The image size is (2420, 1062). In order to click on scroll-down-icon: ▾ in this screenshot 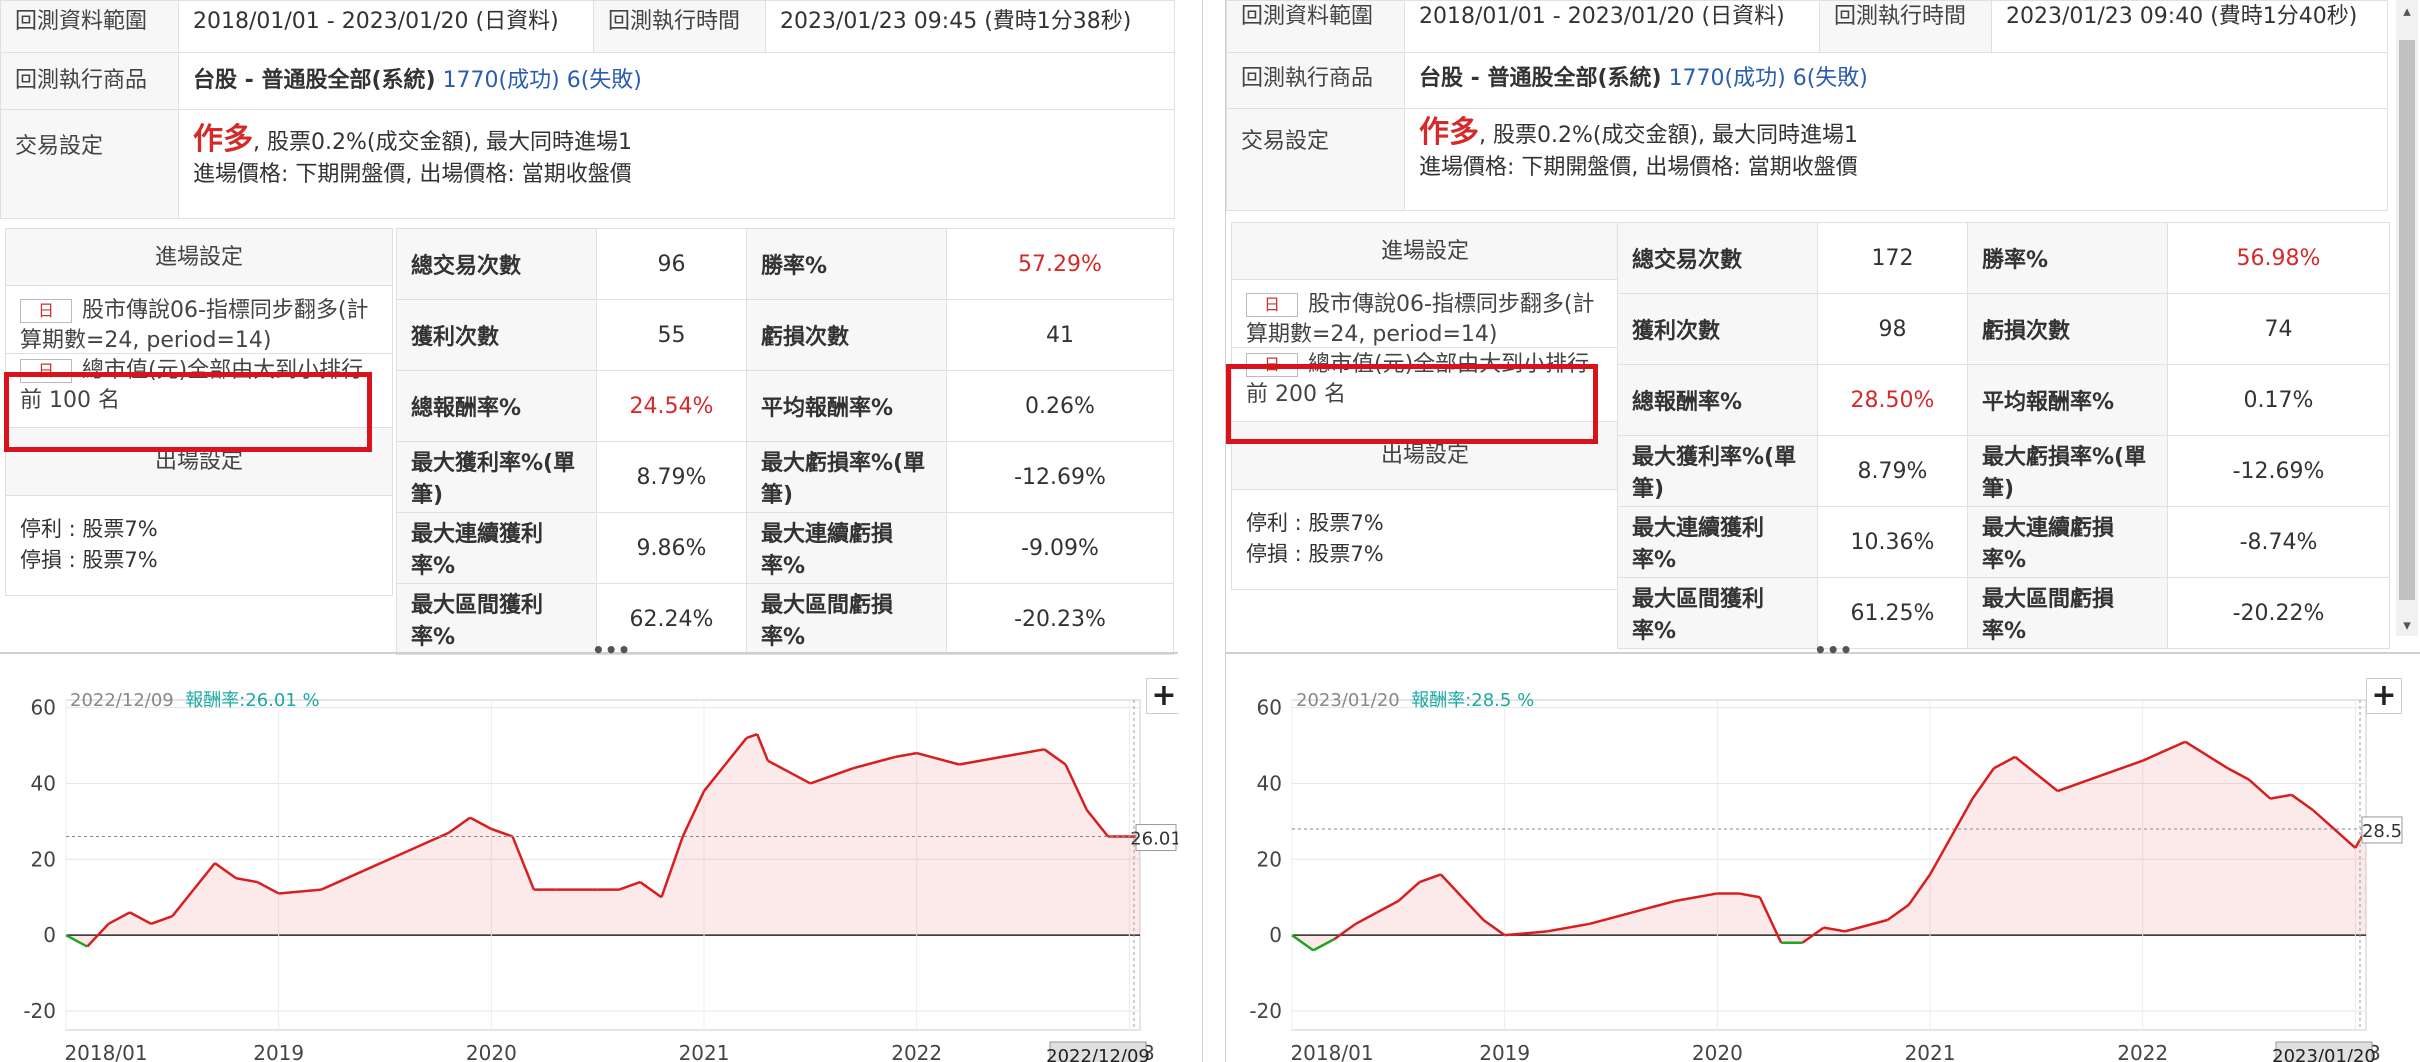, I will do `click(2407, 625)`.